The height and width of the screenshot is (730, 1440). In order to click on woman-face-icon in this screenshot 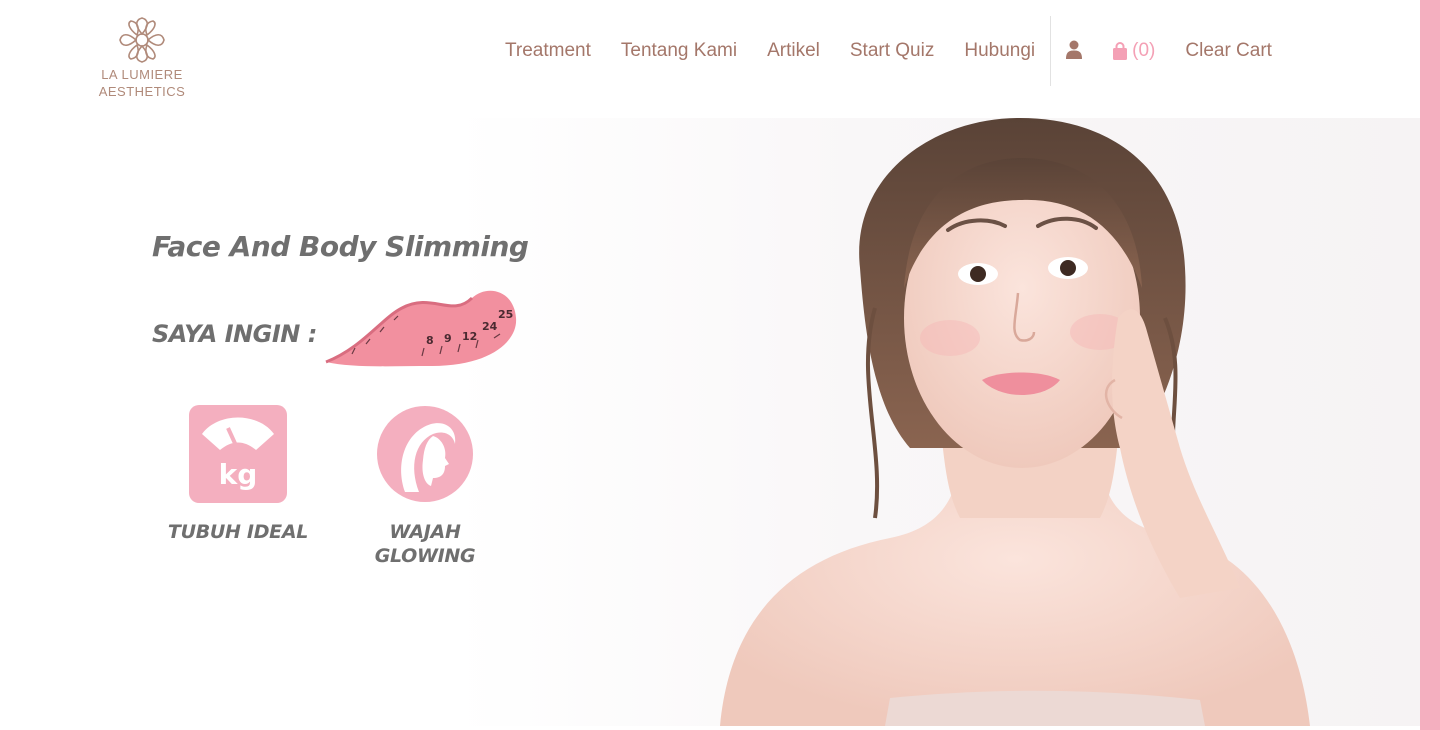, I will do `click(425, 454)`.